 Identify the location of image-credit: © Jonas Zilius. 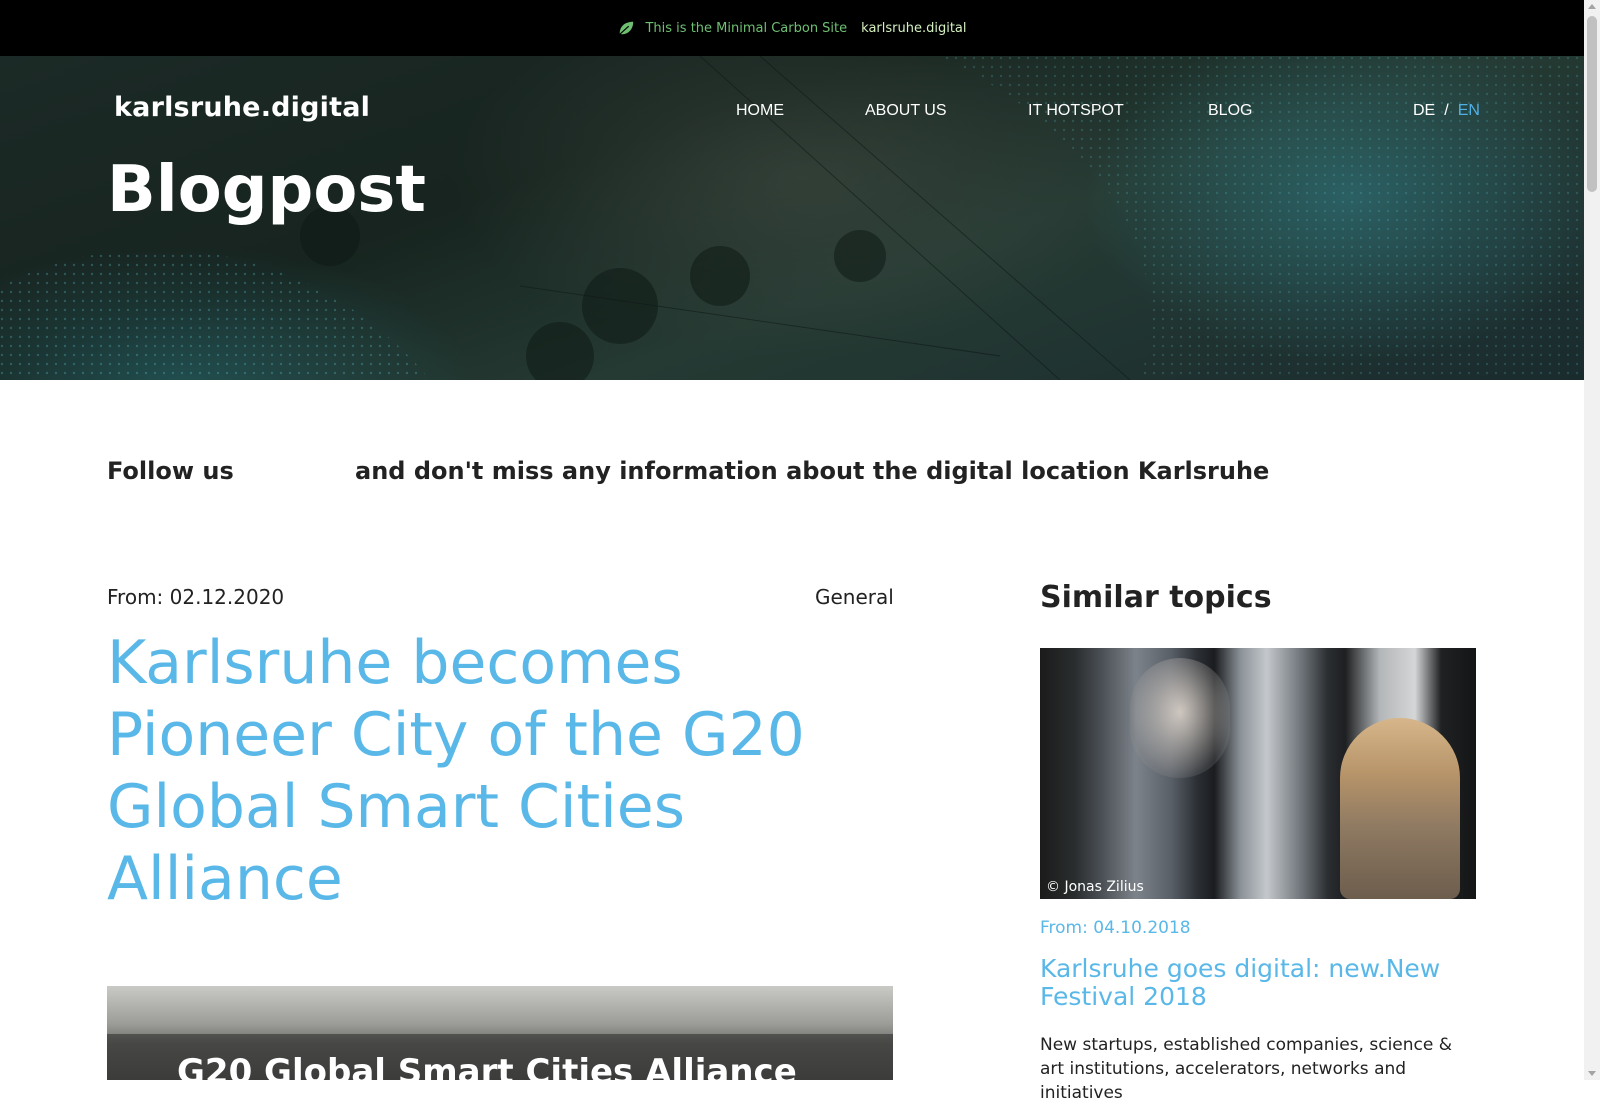
(1095, 887).